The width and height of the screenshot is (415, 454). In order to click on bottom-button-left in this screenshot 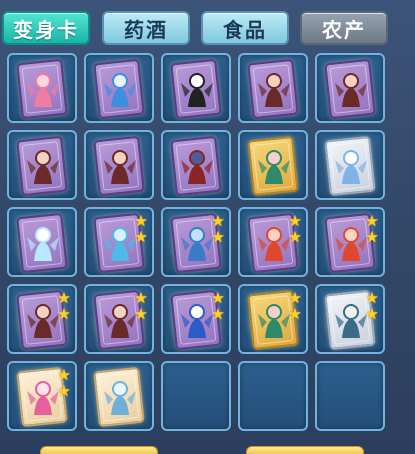, I will do `click(99, 450)`.